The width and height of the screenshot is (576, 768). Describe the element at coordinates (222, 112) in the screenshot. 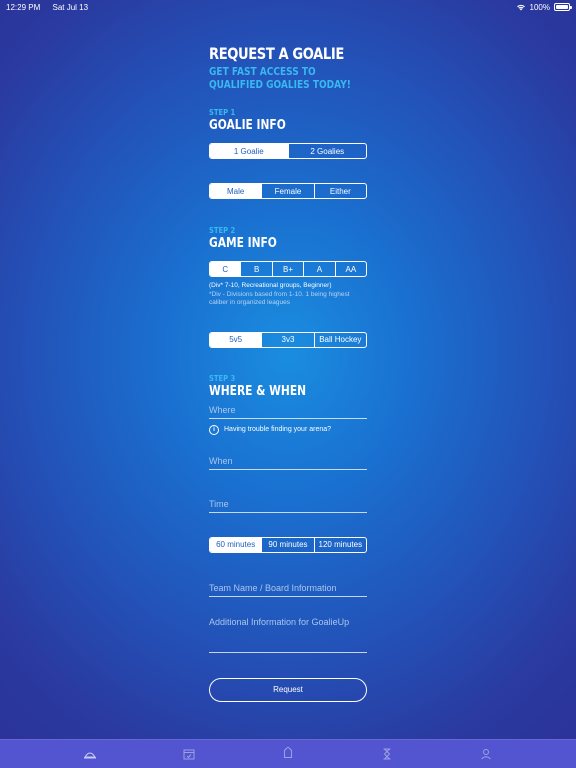

I see `step1-label: STEP 1` at that location.